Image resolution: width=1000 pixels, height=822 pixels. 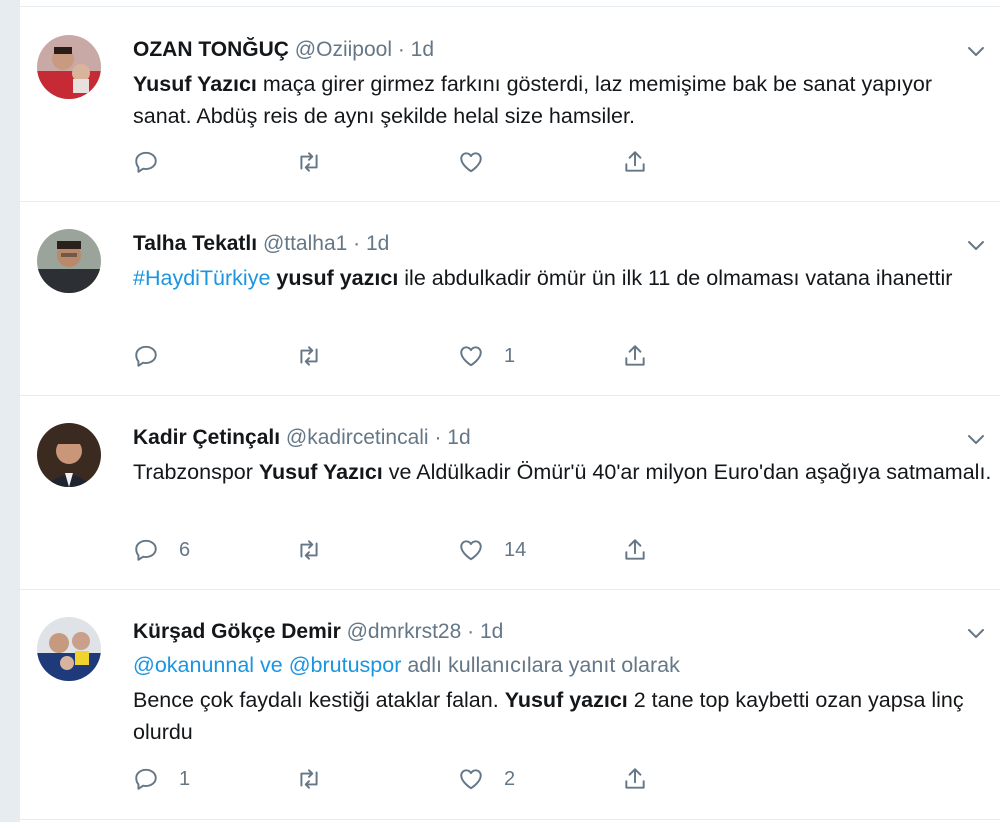 I want to click on user-handle: @Oziipool, so click(x=343, y=49).